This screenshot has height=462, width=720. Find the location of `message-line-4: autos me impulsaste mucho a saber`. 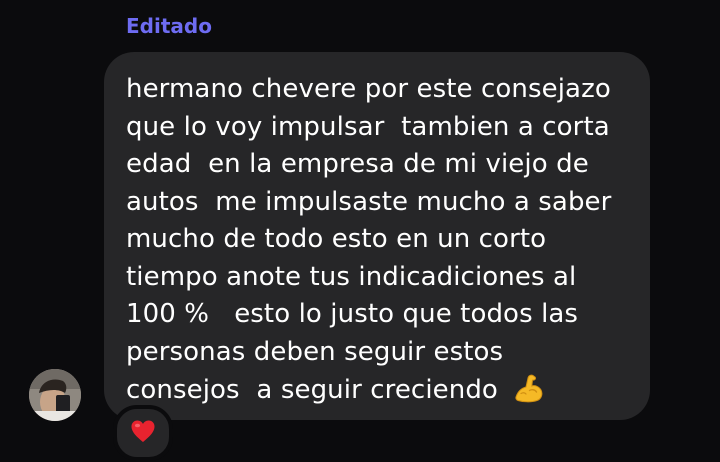

message-line-4: autos me impulsaste mucho a saber is located at coordinates (369, 201).